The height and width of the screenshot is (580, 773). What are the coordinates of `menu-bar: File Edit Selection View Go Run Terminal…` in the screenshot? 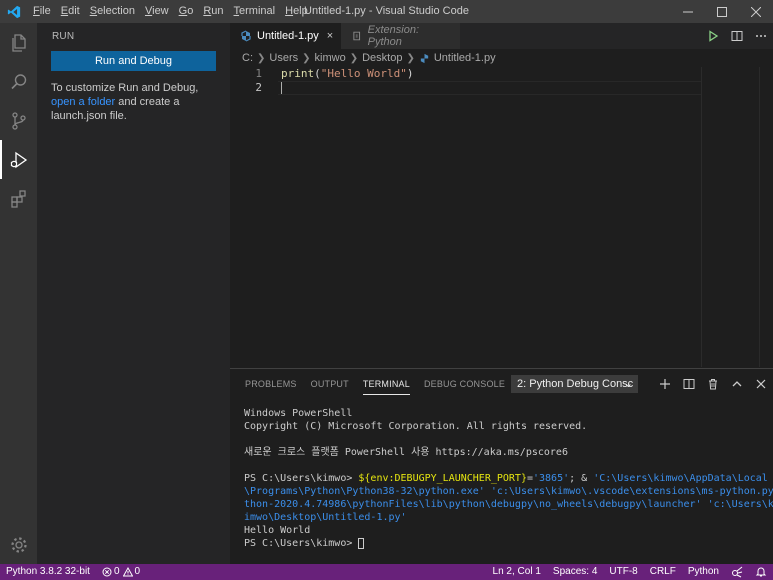 It's located at (170, 11).